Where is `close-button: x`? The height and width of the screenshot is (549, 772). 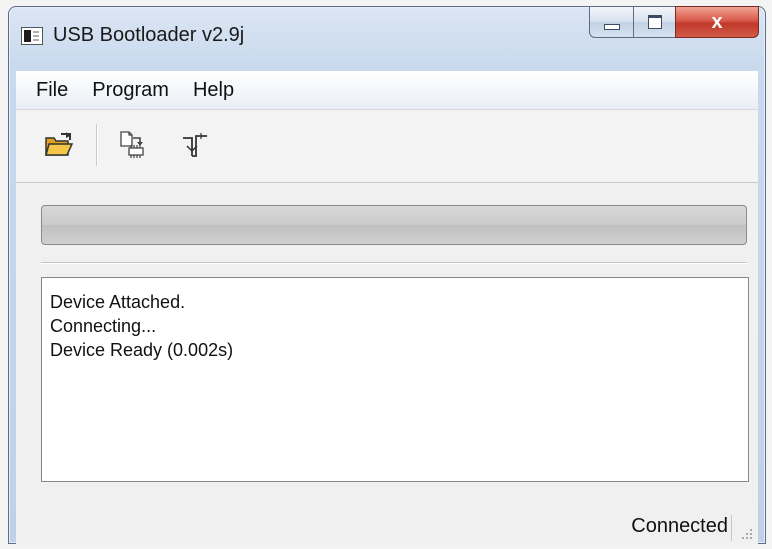
close-button: x is located at coordinates (717, 22).